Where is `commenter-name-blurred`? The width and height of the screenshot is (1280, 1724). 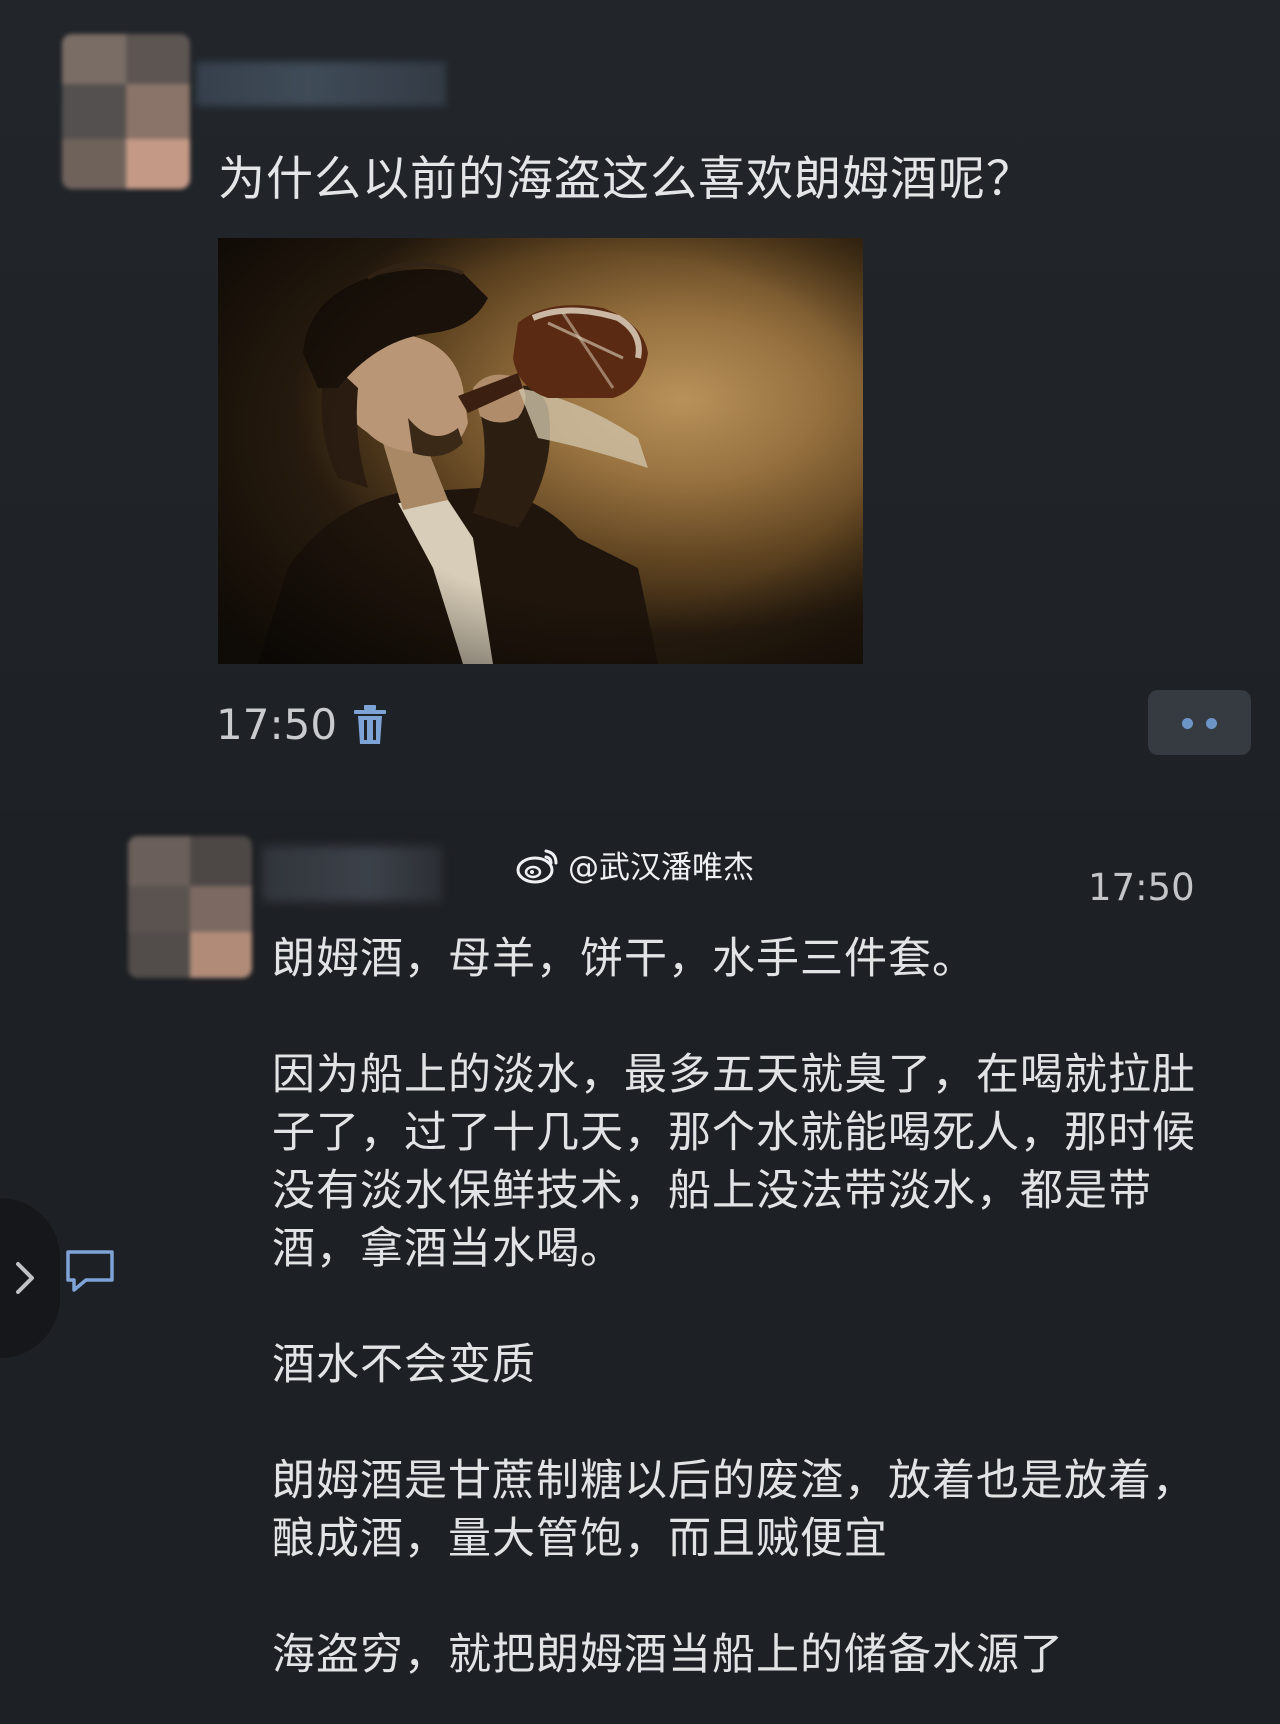 commenter-name-blurred is located at coordinates (352, 874).